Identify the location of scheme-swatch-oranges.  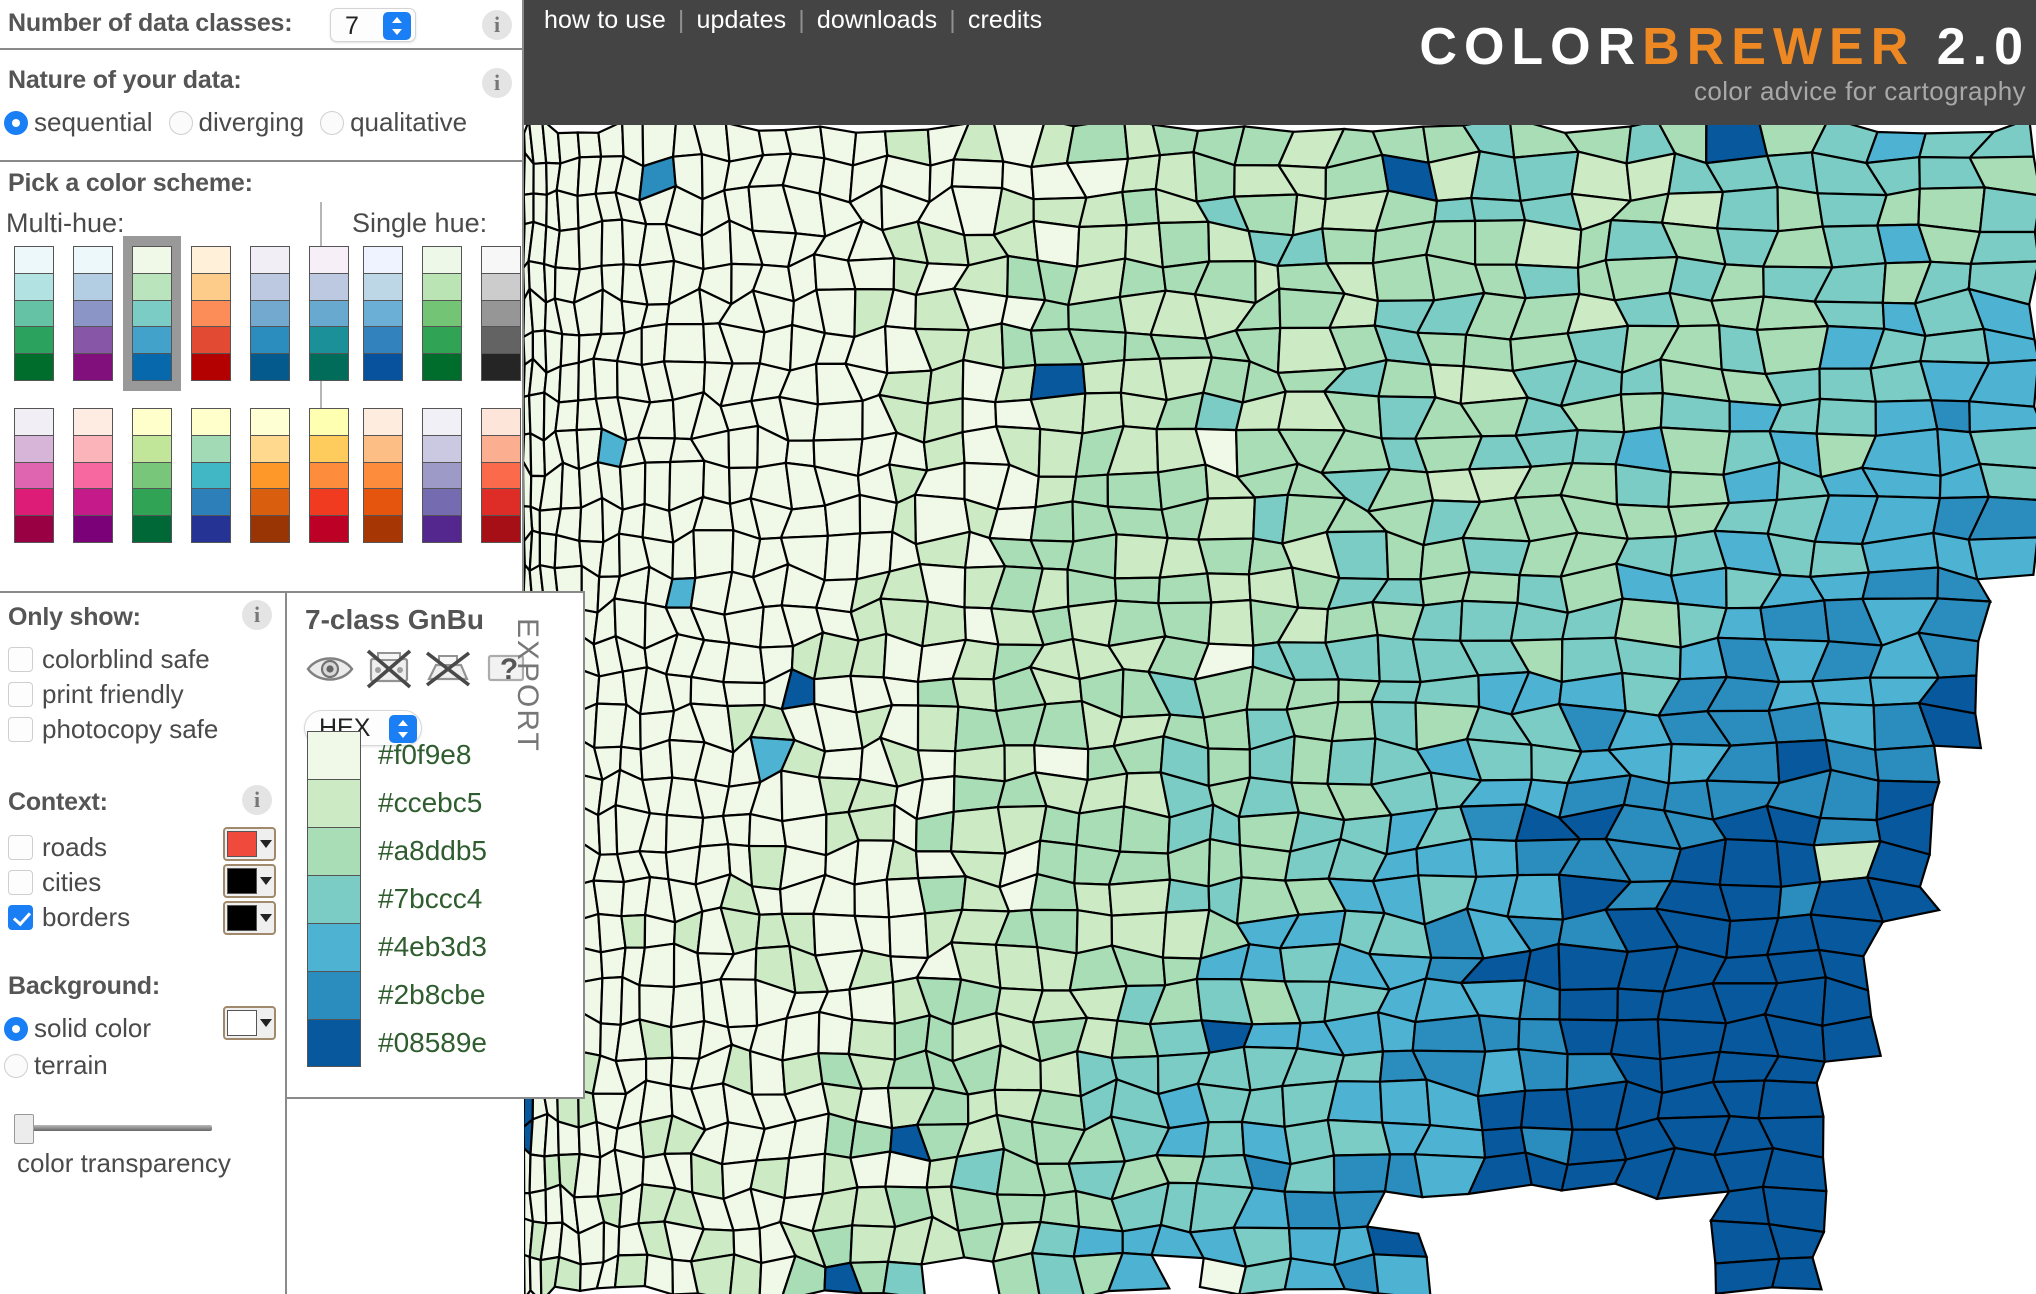
(383, 475).